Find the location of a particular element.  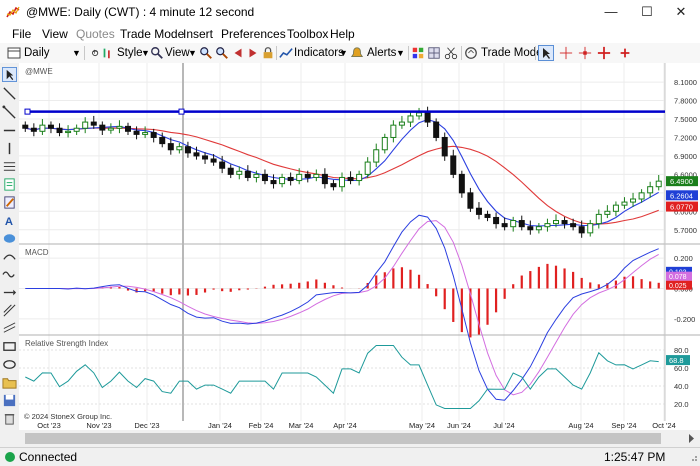

time-axis-label: Nov '23 is located at coordinates (98, 425).